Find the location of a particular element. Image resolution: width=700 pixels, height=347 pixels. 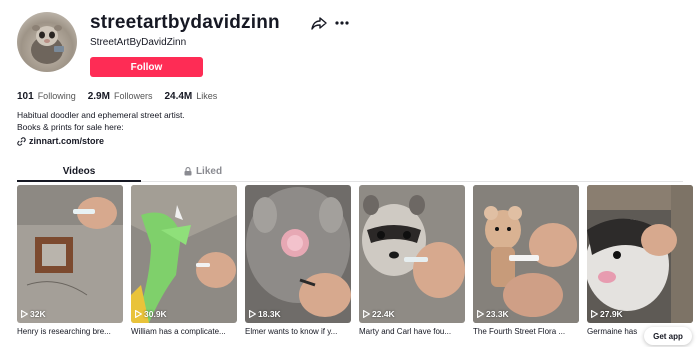

profile-avatar is located at coordinates (47, 42).